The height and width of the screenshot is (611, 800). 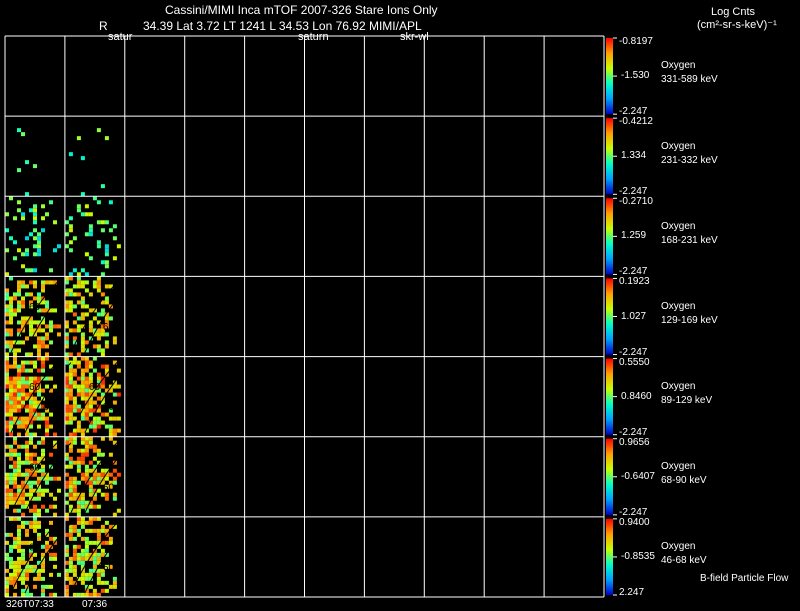 What do you see at coordinates (95, 604) in the screenshot?
I see `time-label-2: 07:36` at bounding box center [95, 604].